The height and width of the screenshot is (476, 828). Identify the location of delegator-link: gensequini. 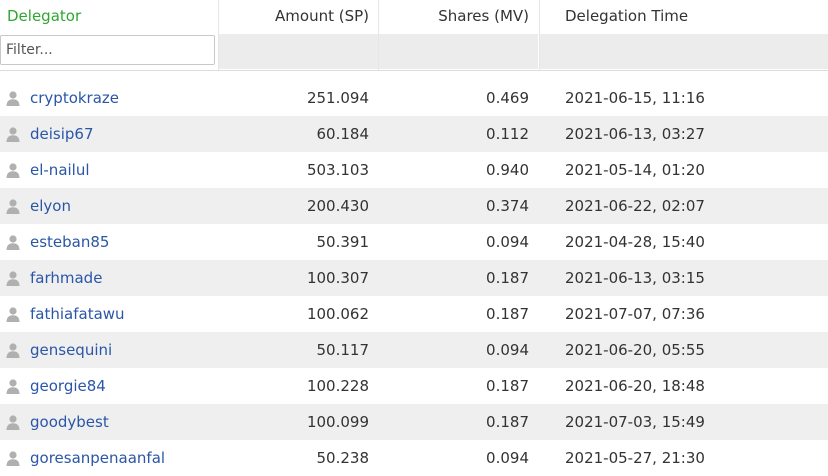
(71, 350).